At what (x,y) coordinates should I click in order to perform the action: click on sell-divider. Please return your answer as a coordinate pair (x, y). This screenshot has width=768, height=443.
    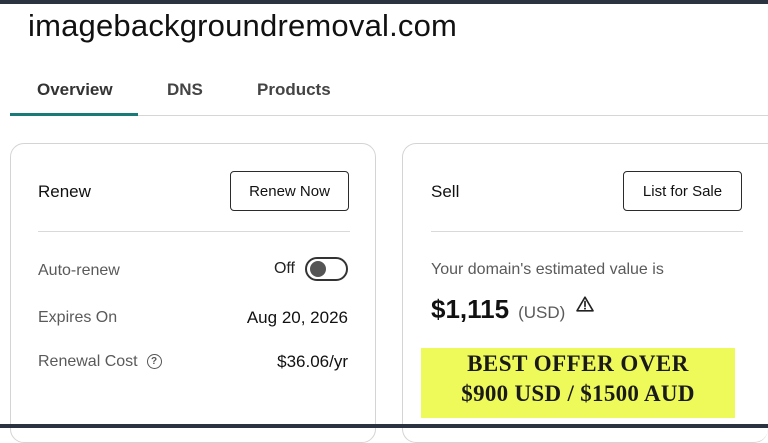
    Looking at the image, I should click on (587, 231).